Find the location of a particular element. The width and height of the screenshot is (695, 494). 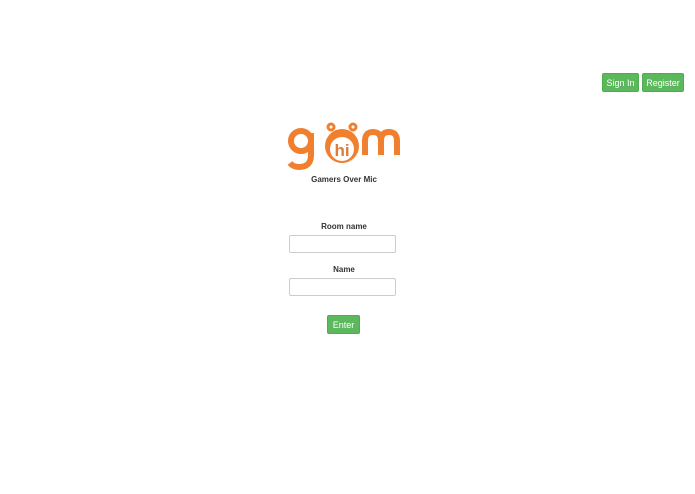

enter-button: Enter is located at coordinates (343, 324).